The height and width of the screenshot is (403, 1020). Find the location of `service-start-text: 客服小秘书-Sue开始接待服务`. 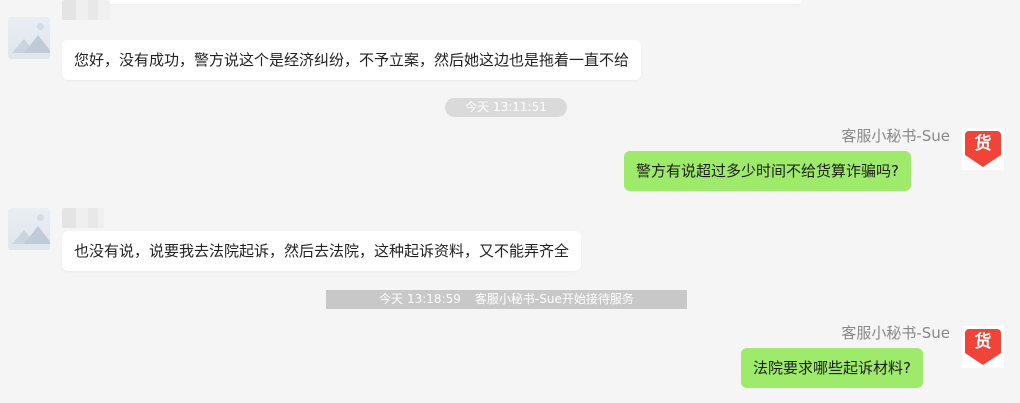

service-start-text: 客服小秘书-Sue开始接待服务 is located at coordinates (554, 299).